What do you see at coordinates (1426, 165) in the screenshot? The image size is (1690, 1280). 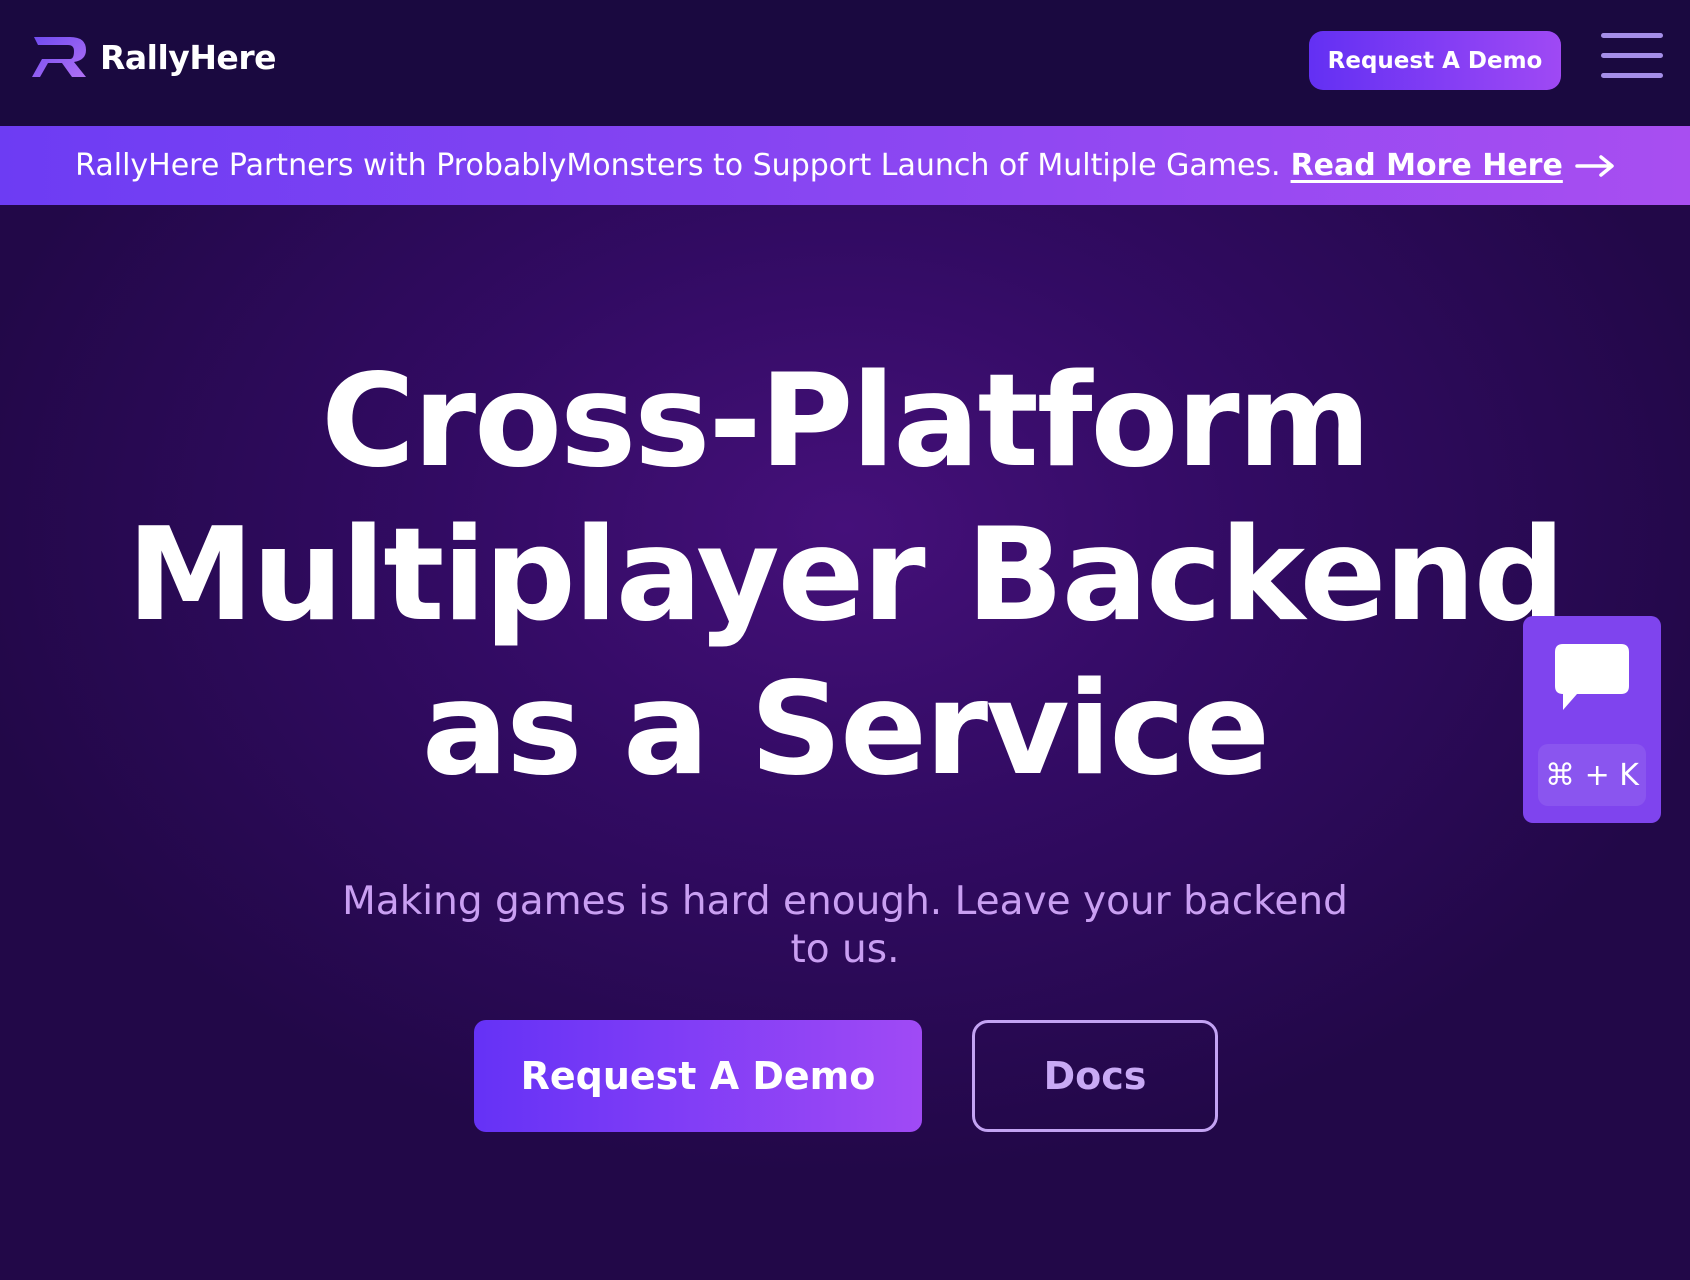 I see `read-more-label: Read More Here` at bounding box center [1426, 165].